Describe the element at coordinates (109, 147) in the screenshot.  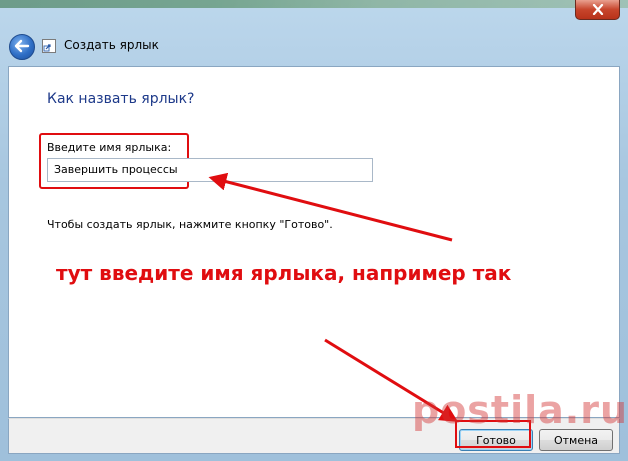
I see `shortcut-name-label: Введите имя ярлыка:` at that location.